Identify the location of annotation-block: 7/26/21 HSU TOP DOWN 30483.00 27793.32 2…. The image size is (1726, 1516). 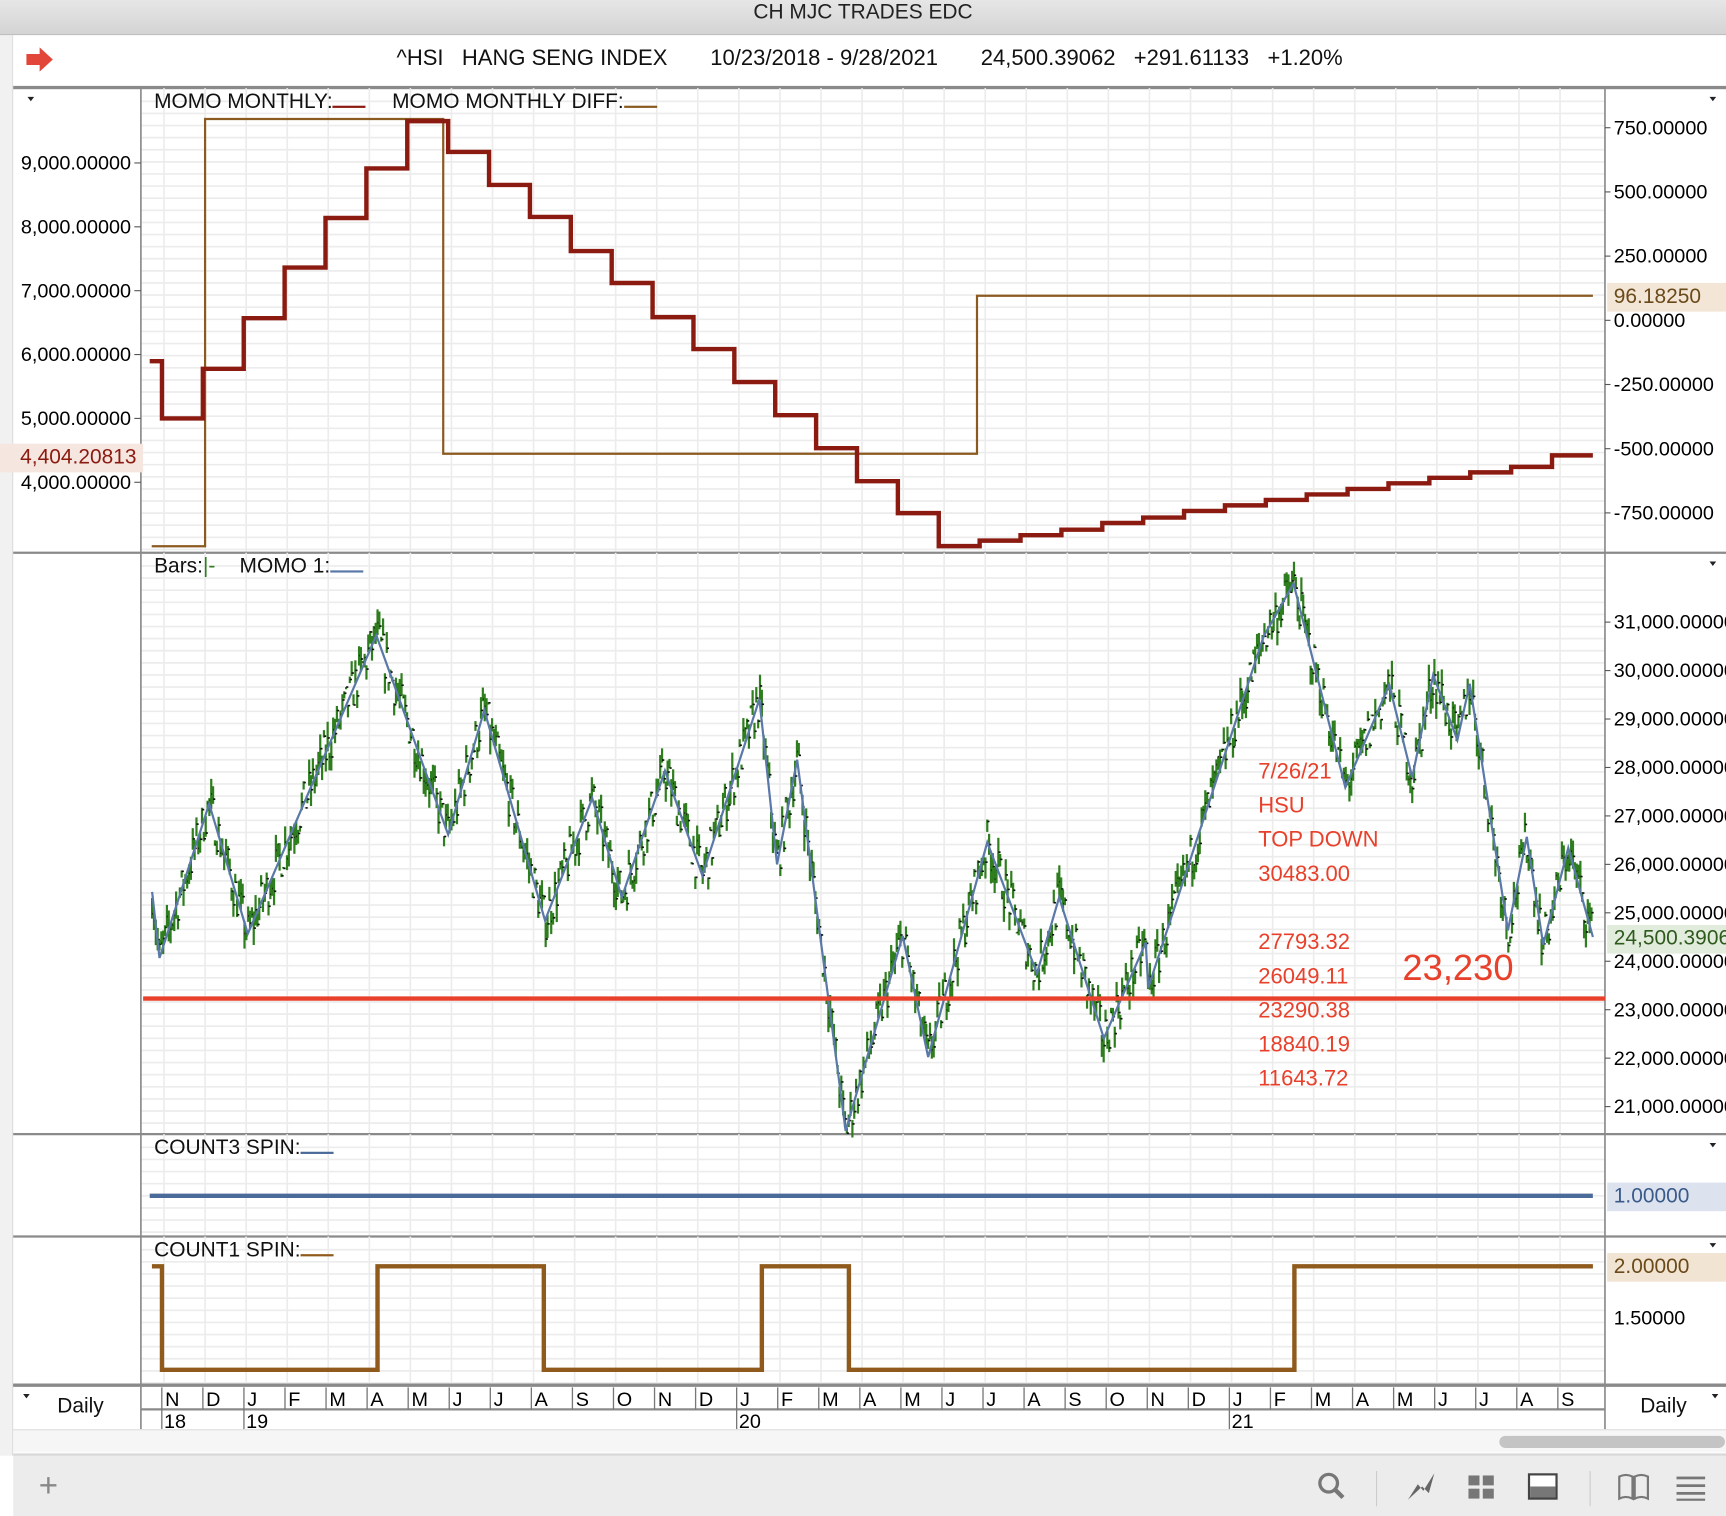
(1318, 925).